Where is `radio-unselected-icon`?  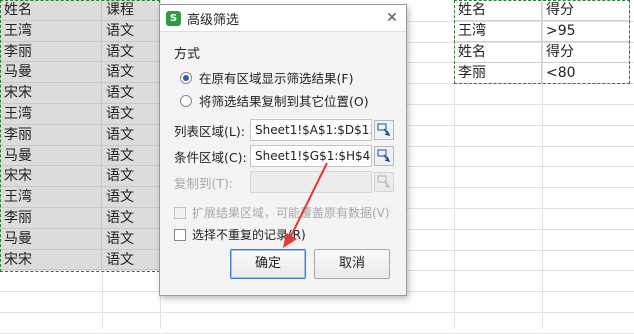
radio-unselected-icon is located at coordinates (186, 100).